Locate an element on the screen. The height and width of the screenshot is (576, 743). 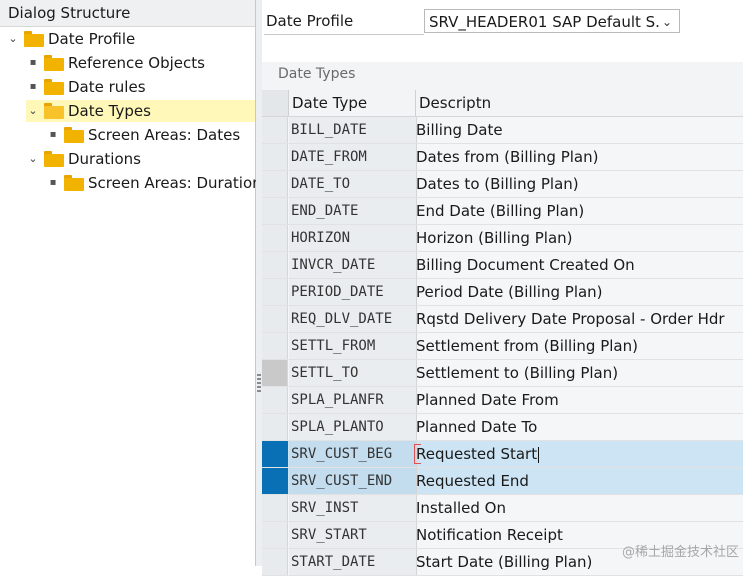
table-row: INVCR_DATE Billing Document Created On is located at coordinates (502, 265).